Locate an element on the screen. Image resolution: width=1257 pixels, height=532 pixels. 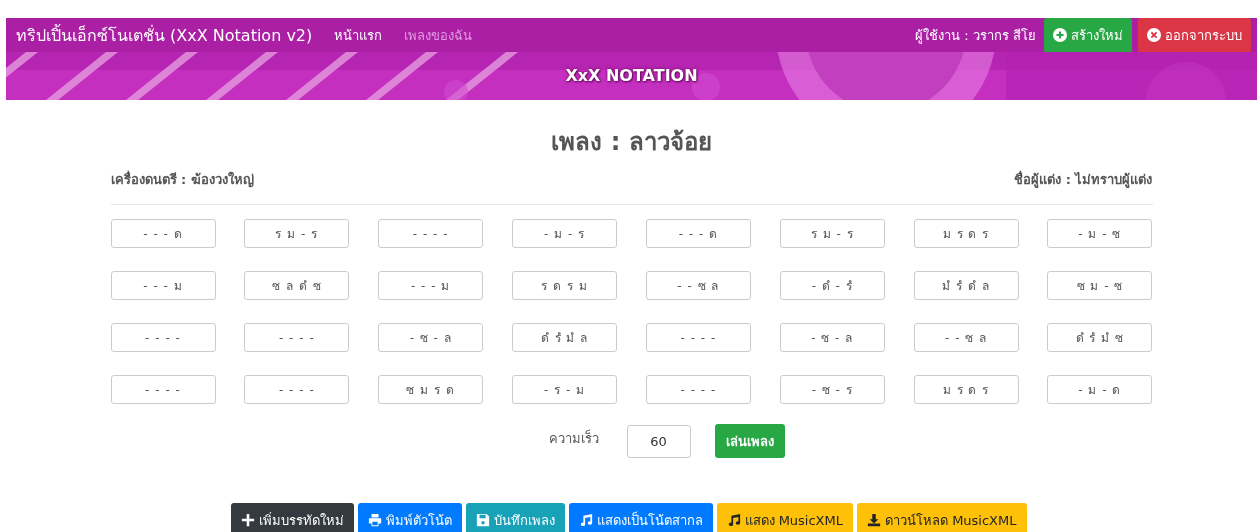
action-button: แสดง MusicXML is located at coordinates (784, 517).